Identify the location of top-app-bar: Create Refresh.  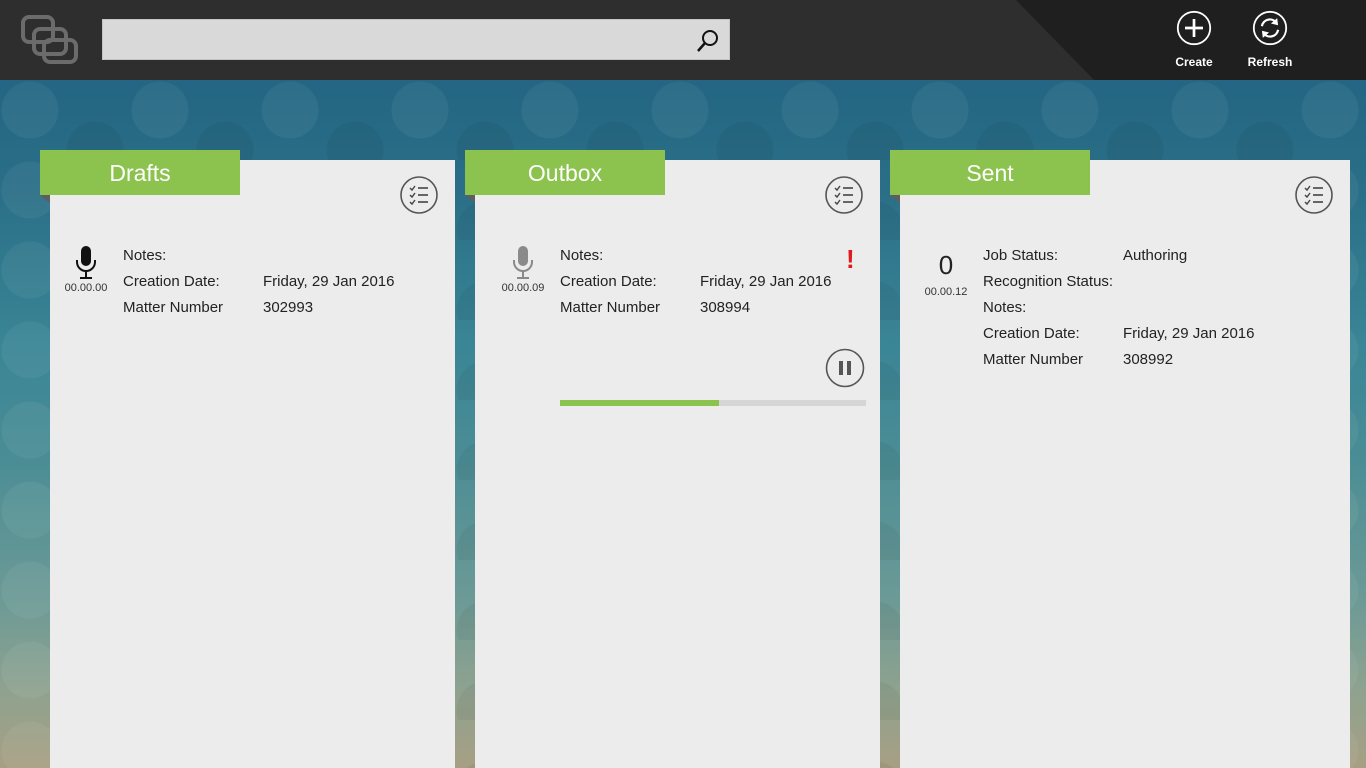
(683, 40).